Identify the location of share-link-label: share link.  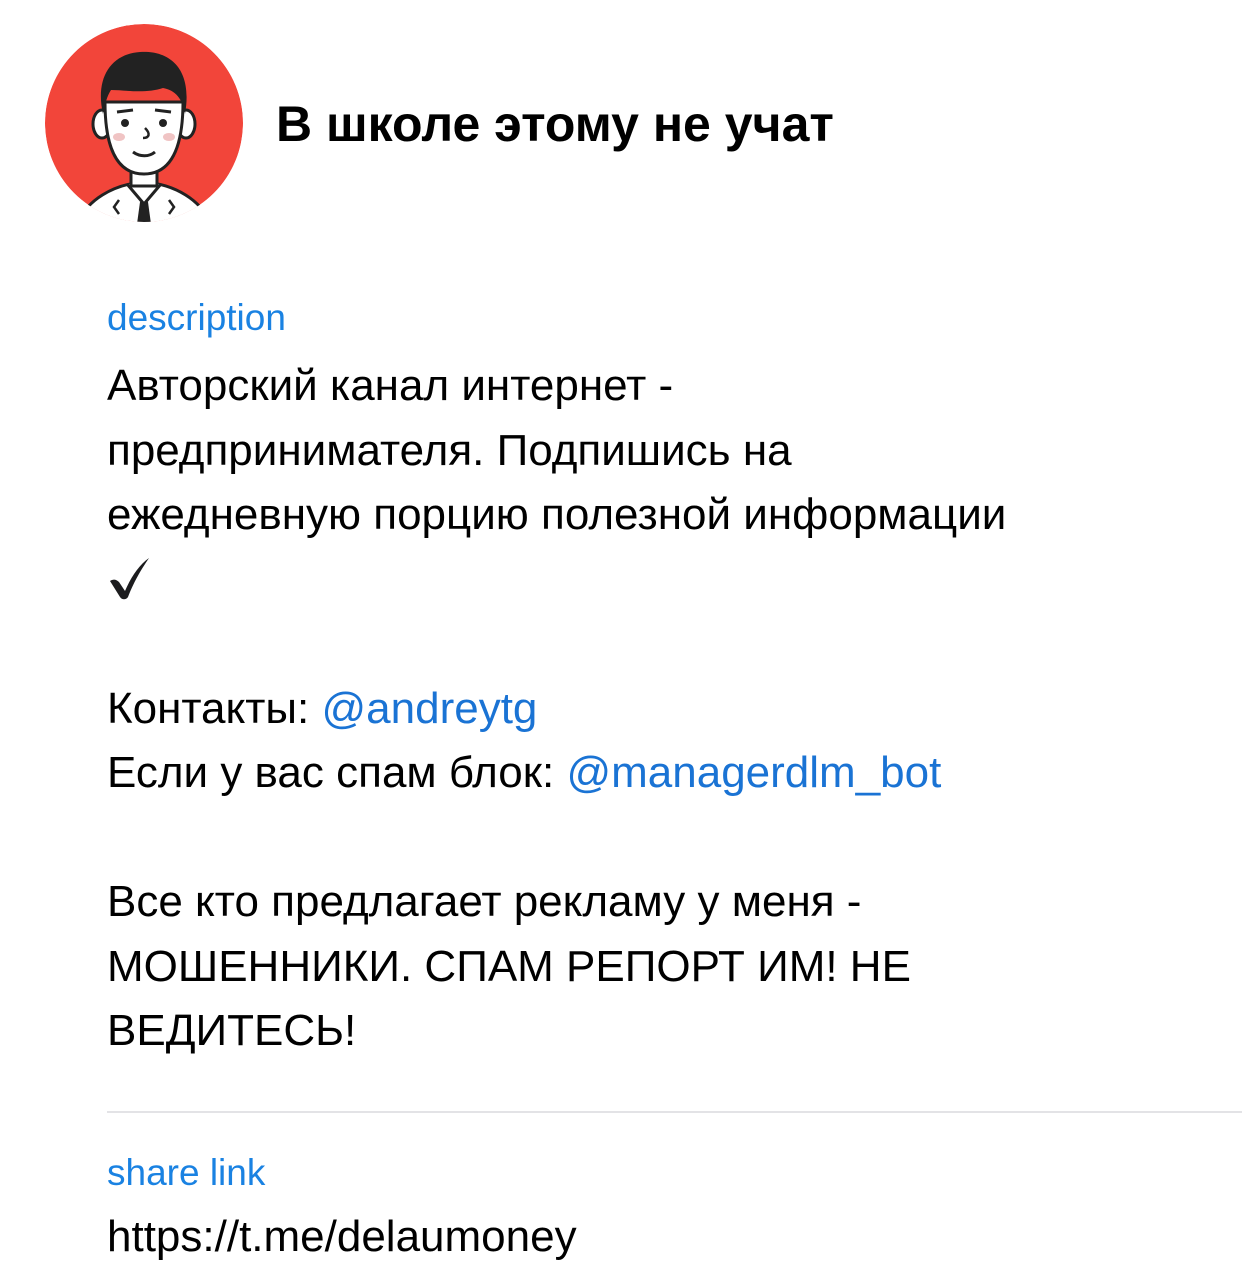
(186, 1172).